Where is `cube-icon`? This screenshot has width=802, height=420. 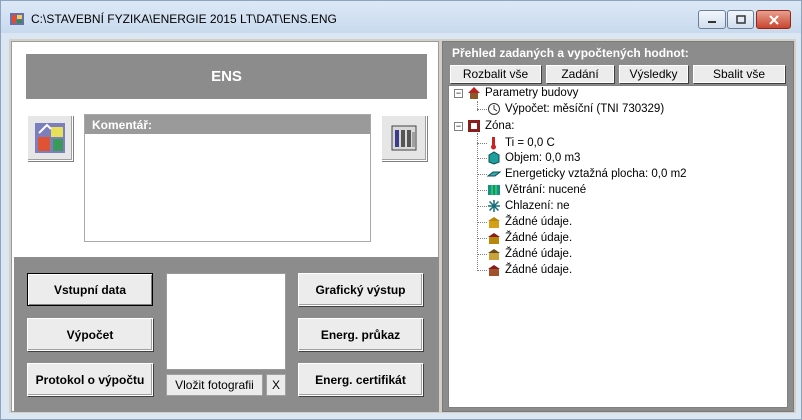
cube-icon is located at coordinates (494, 158).